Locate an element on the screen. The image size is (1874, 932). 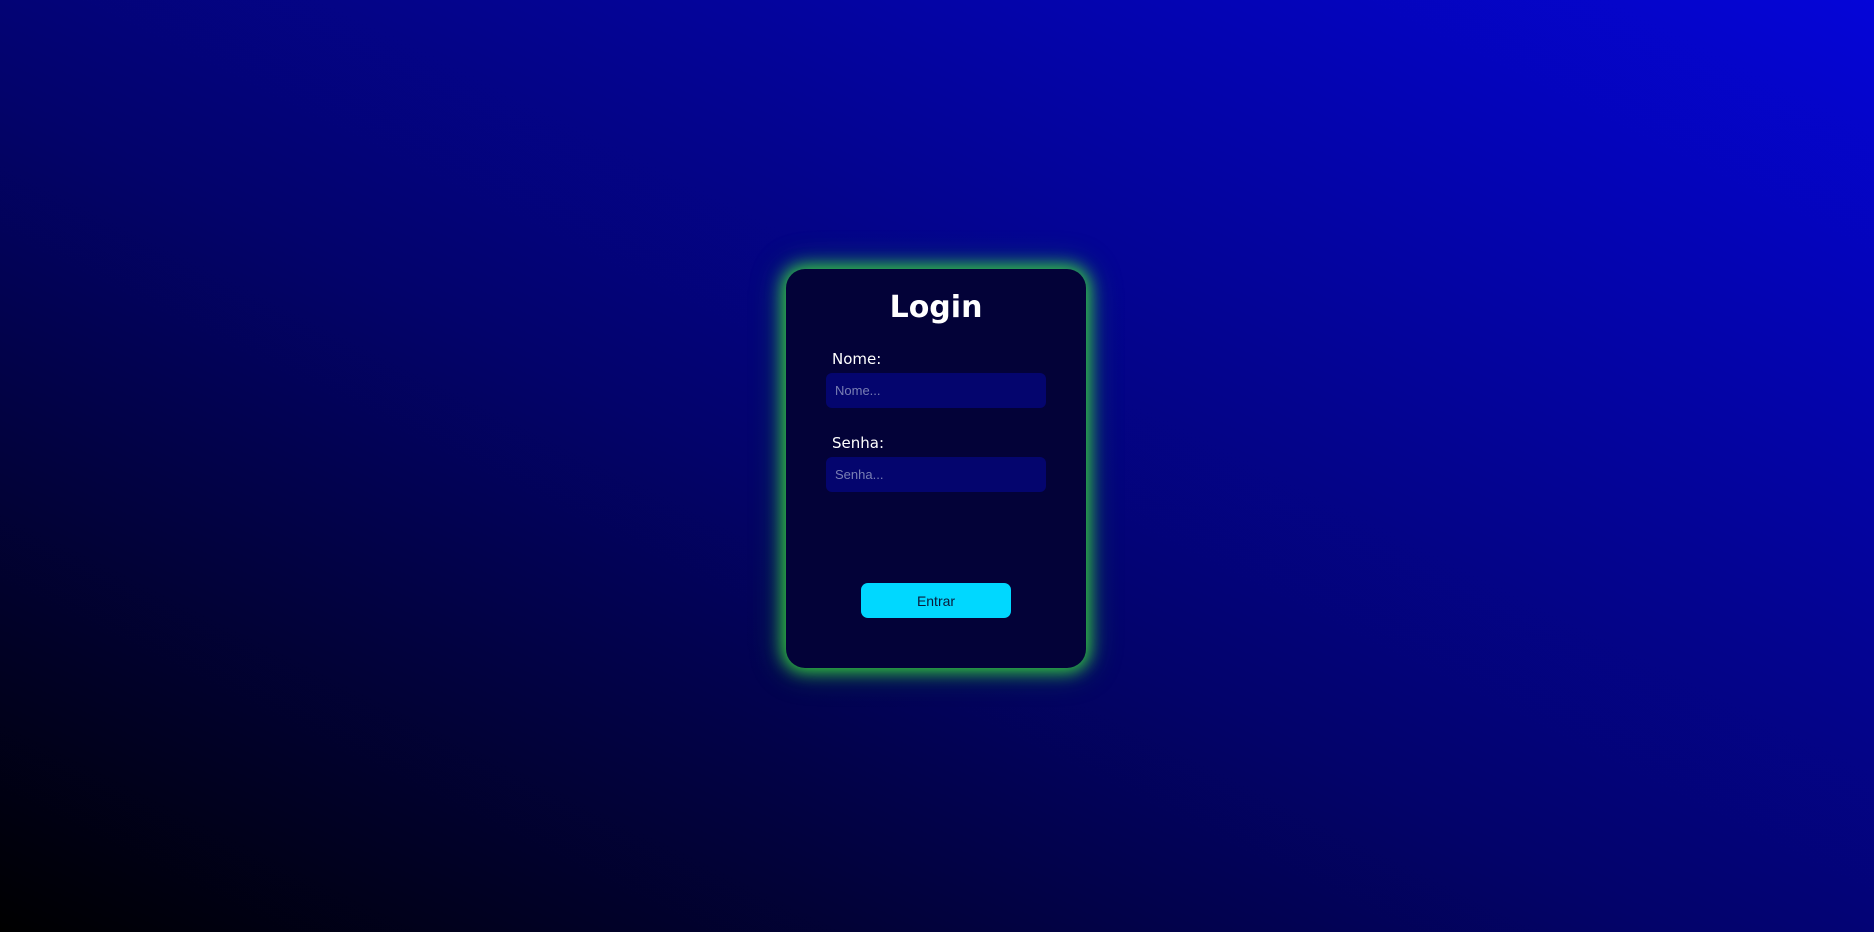
login-card: Login Nome: Senha: Entrar is located at coordinates (936, 468).